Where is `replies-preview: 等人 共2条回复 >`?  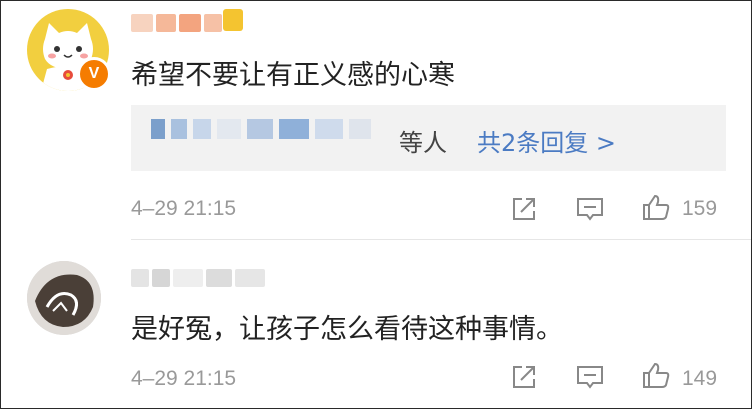
replies-preview: 等人 共2条回复 > is located at coordinates (428, 138).